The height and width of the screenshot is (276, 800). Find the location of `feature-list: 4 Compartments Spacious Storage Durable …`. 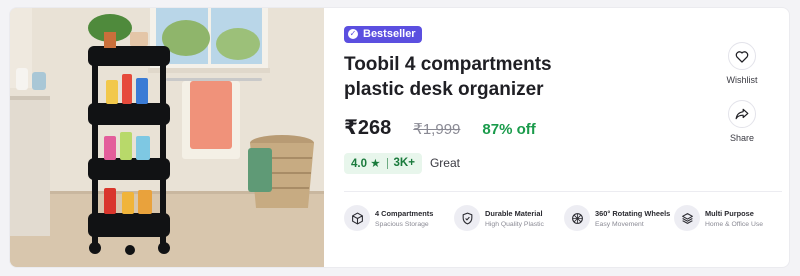

feature-list: 4 Compartments Spacious Storage Durable … is located at coordinates (564, 218).